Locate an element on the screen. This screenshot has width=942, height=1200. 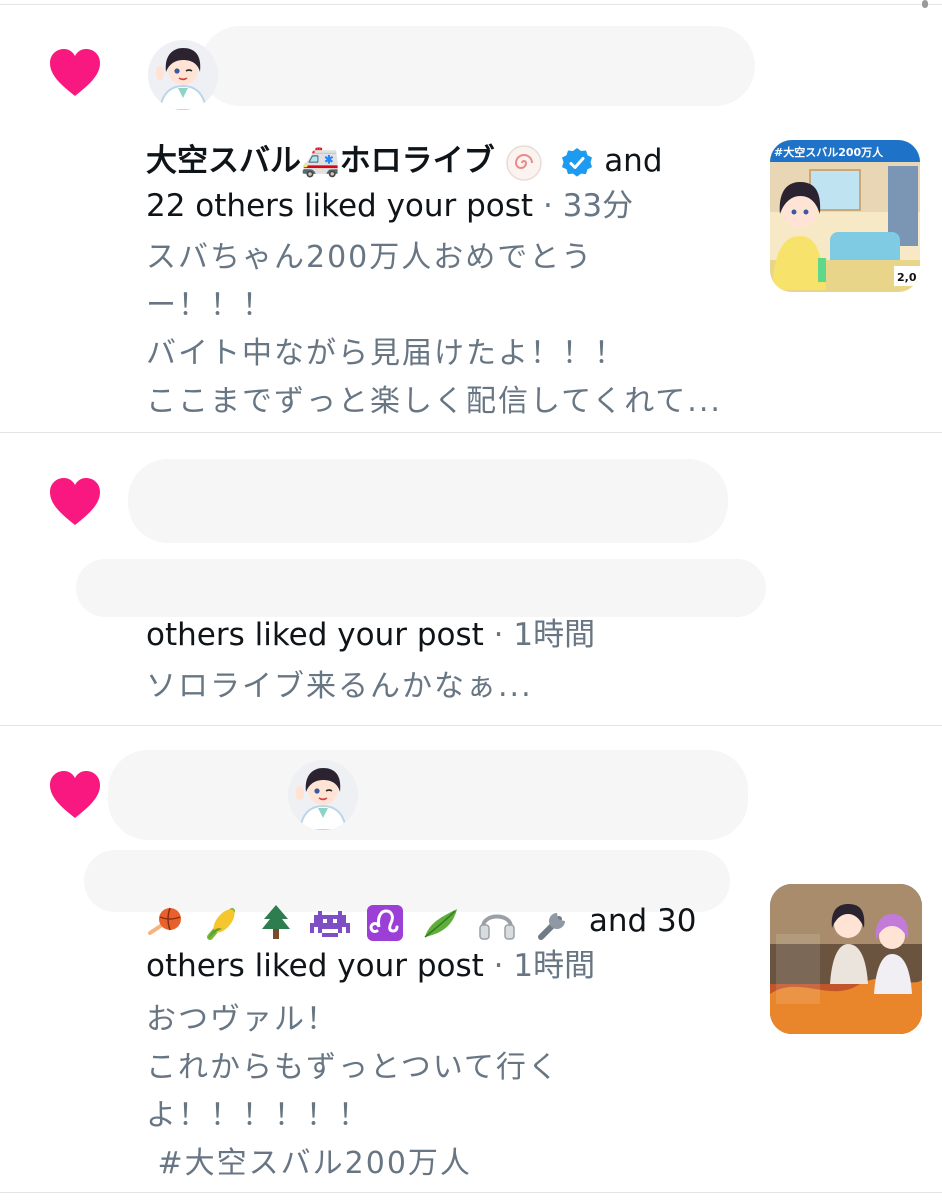
leo-icon is located at coordinates (385, 922).